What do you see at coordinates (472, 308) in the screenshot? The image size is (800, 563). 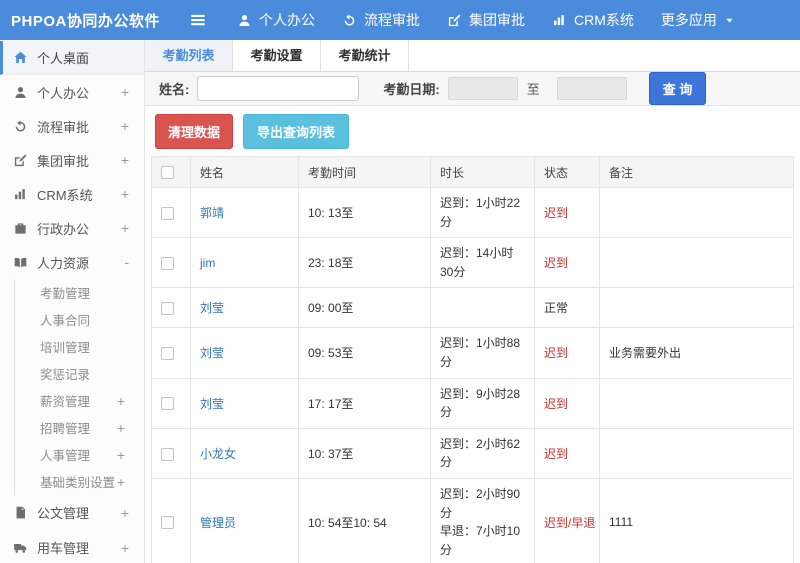 I see `table-row: 刘莹 09: 00至 正常` at bounding box center [472, 308].